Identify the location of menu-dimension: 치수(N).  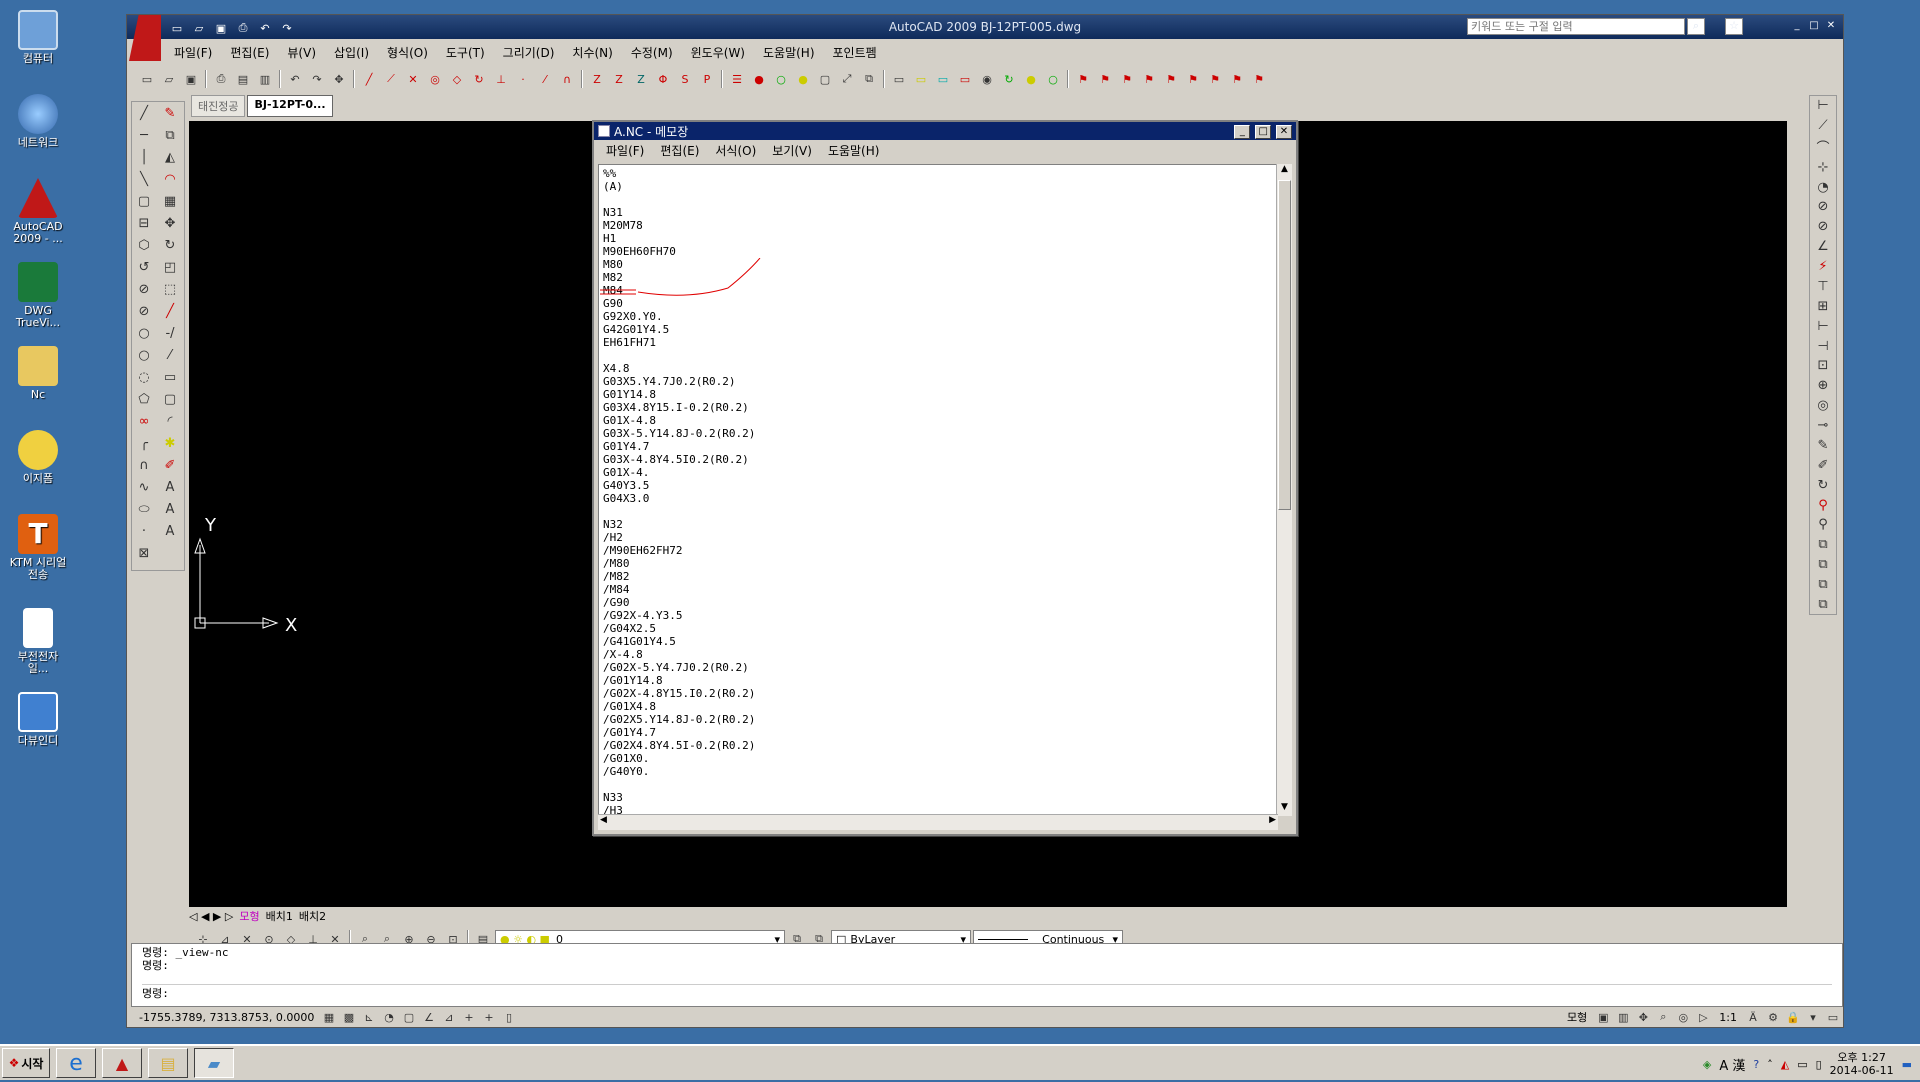
(592, 52).